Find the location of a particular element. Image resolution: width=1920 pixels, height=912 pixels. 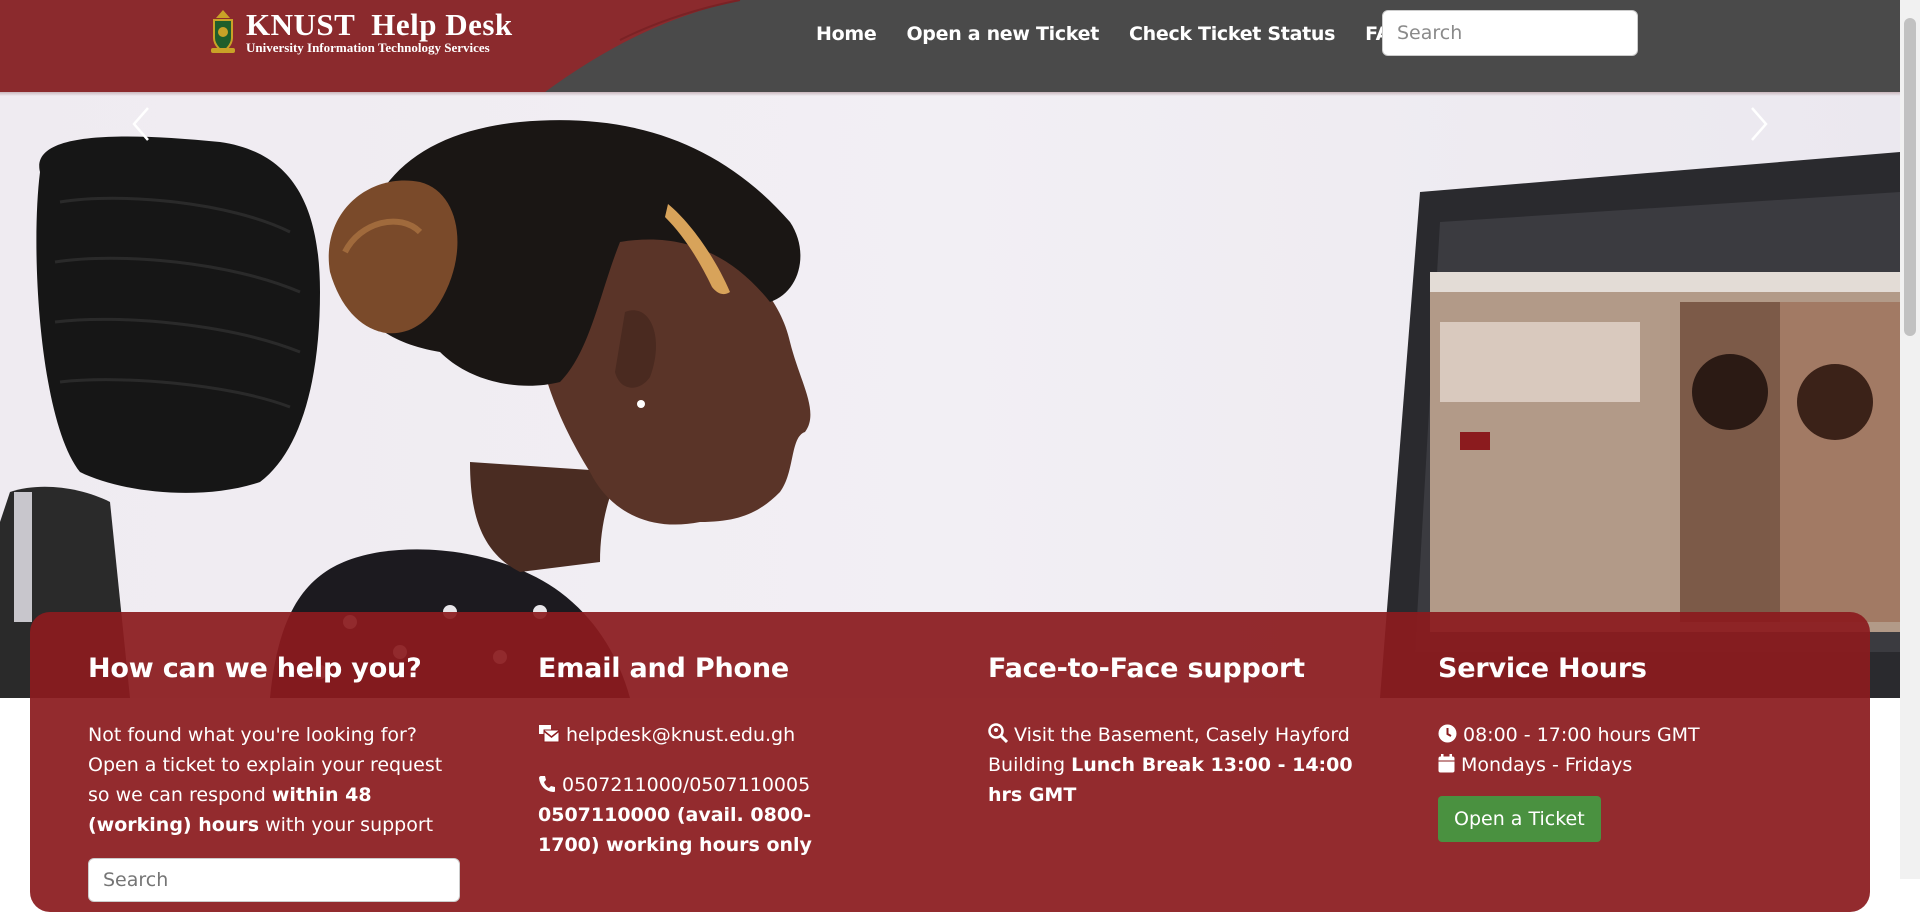

contact-email-line: helpdesk@knust.edu.gh is located at coordinates (698, 735).